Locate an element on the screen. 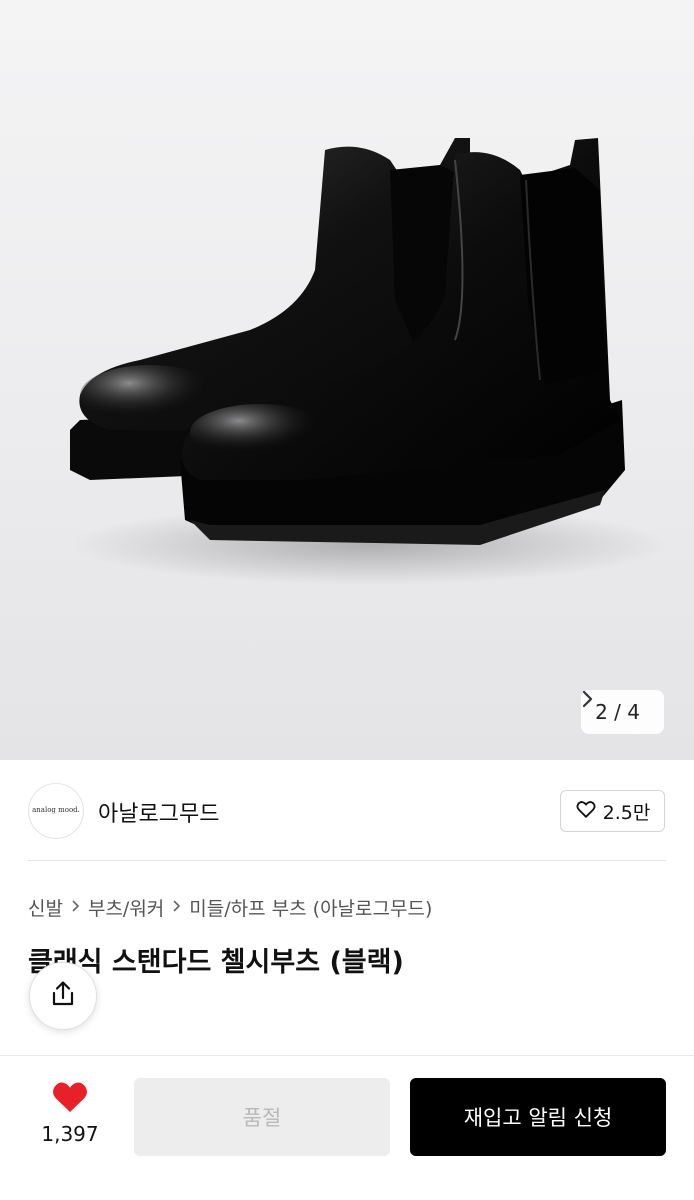  bottom-action-bar: 1,397 품절 재입고 알림 신청 is located at coordinates (347, 1127).